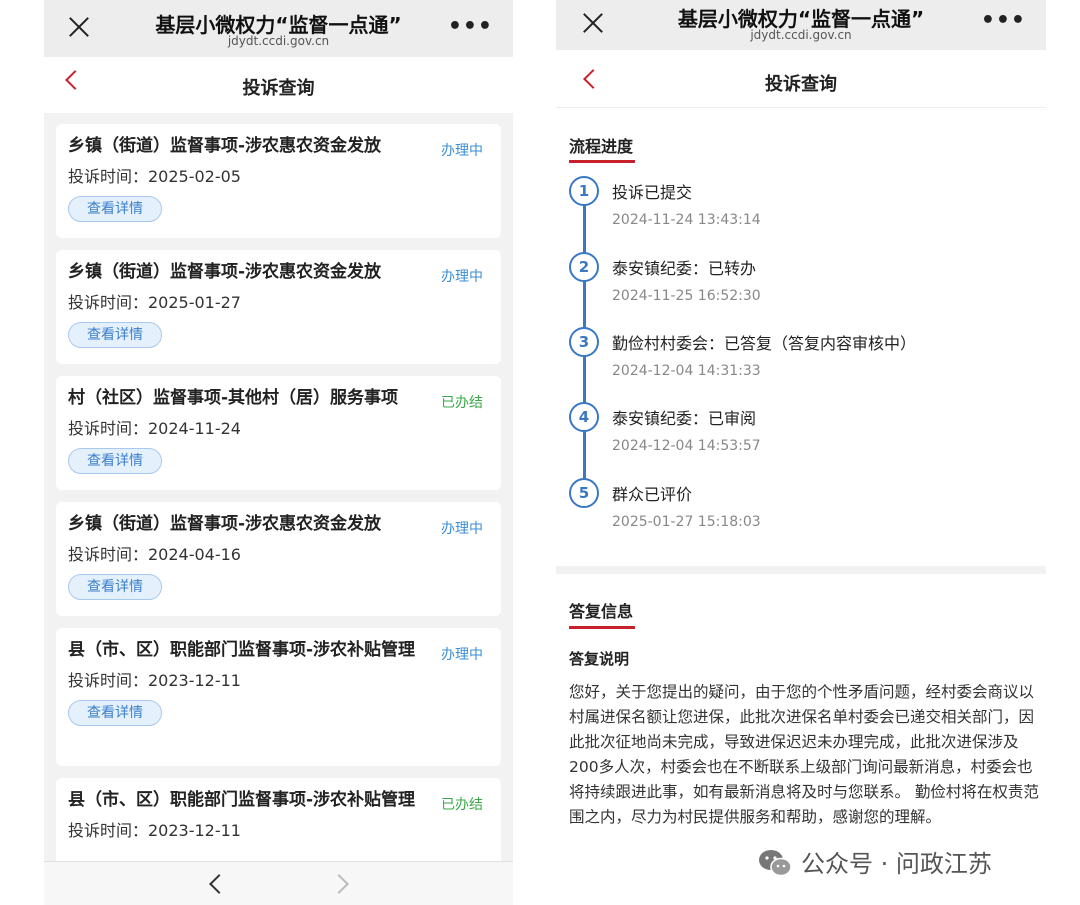 The image size is (1080, 905). Describe the element at coordinates (801, 504) in the screenshot. I see `timeline-step: 5 群众已评价 2025-01-27 15:18:03` at that location.